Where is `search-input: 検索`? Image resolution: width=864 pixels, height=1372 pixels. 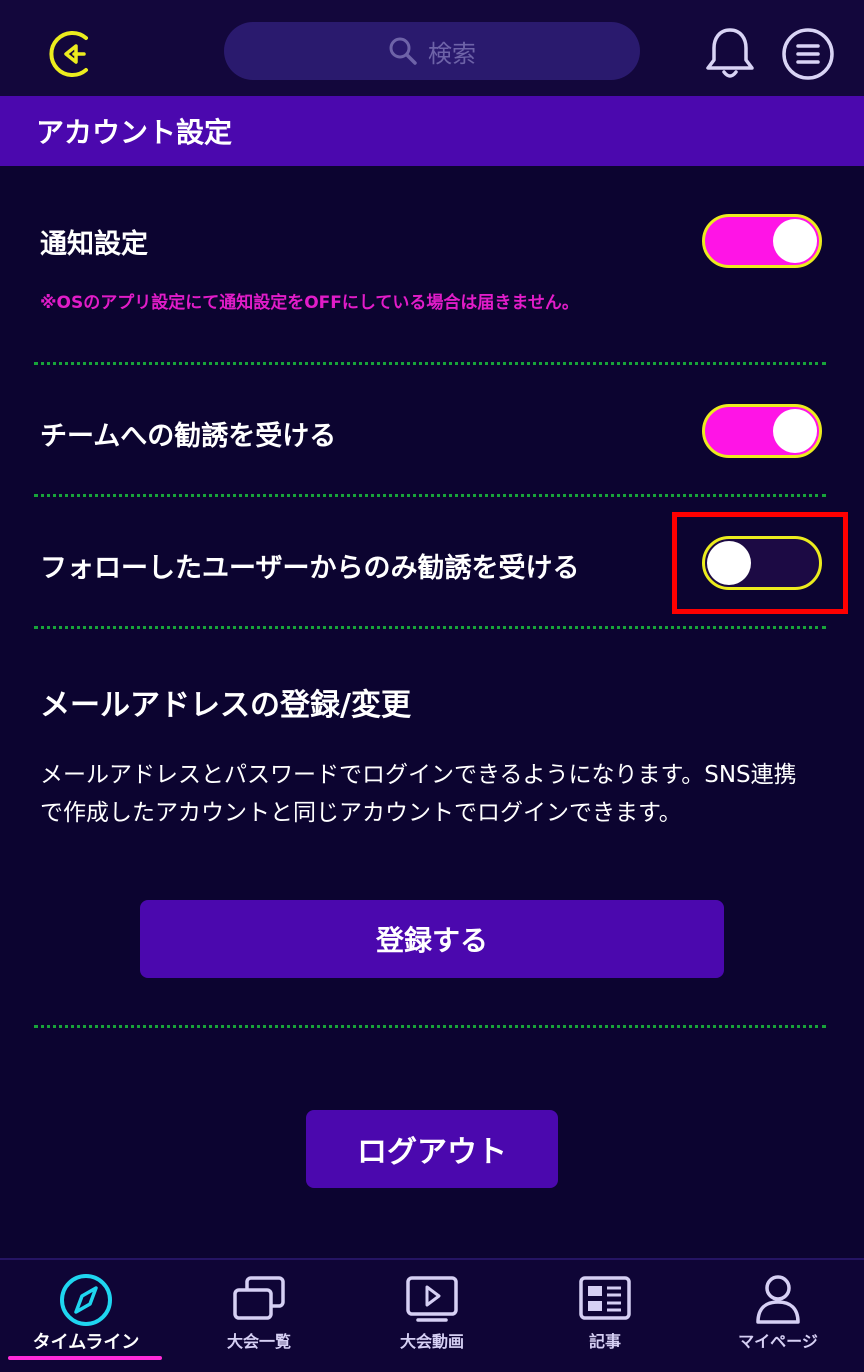
search-input: 検索 is located at coordinates (432, 51).